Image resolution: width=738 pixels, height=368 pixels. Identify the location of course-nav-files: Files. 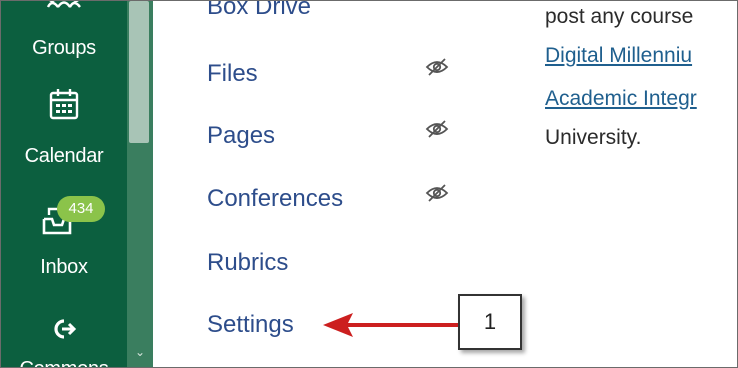
(232, 74).